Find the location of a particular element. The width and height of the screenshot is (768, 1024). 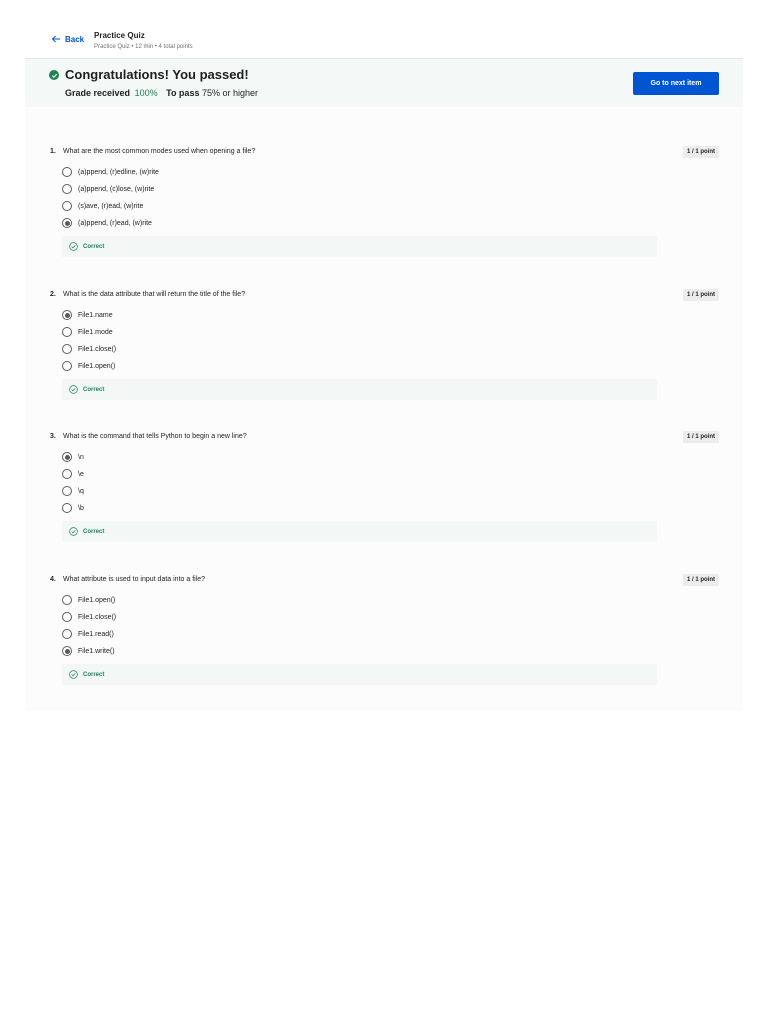

back-label: Back is located at coordinates (75, 39).